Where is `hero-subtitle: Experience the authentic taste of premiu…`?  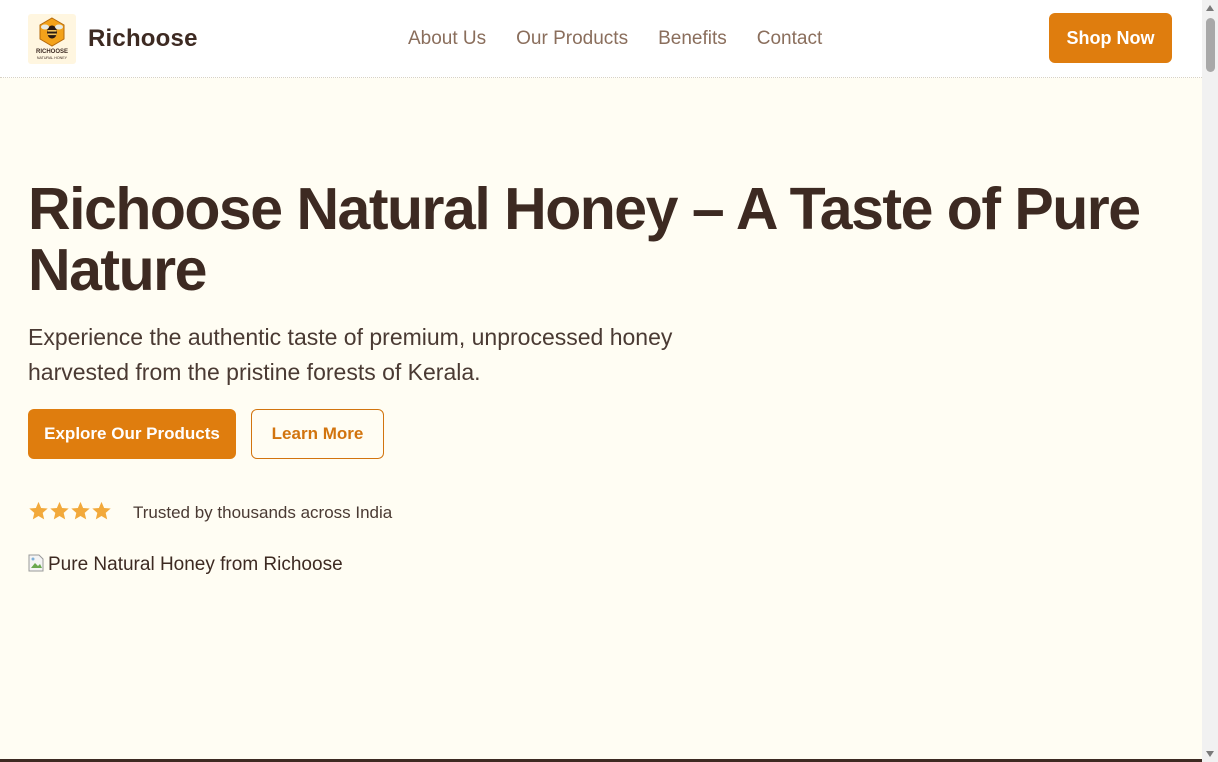 hero-subtitle: Experience the authentic taste of premiu… is located at coordinates (350, 354).